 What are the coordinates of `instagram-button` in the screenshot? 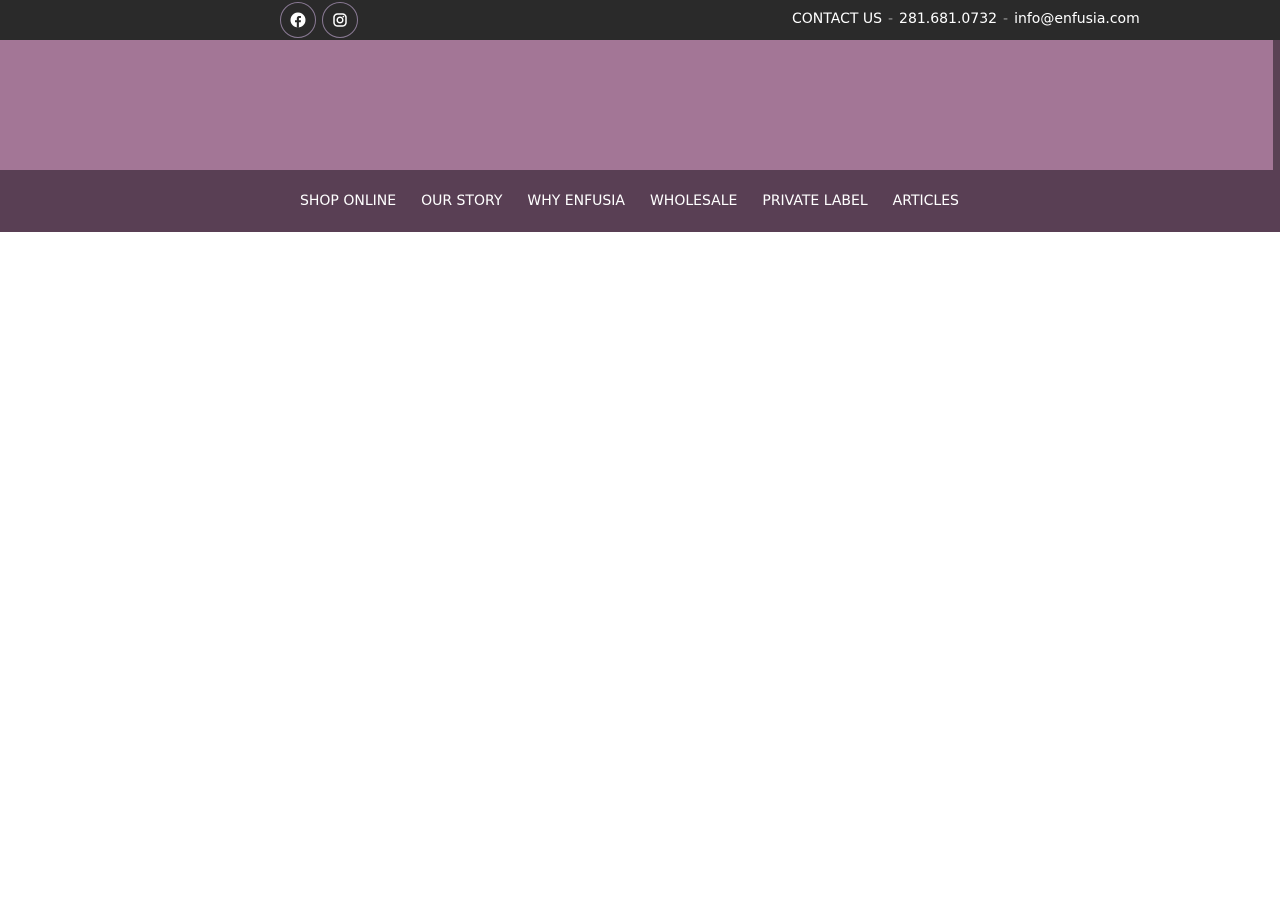 It's located at (340, 20).